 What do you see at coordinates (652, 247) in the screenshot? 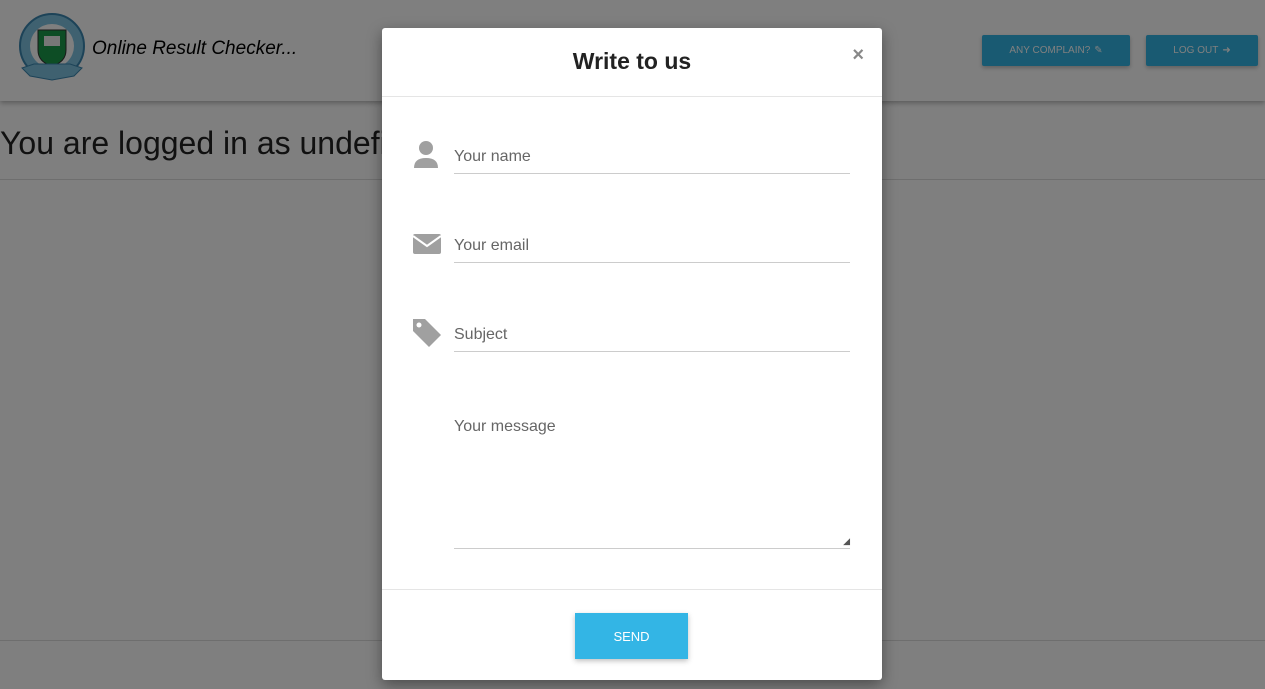
I see `email-input: Your email` at bounding box center [652, 247].